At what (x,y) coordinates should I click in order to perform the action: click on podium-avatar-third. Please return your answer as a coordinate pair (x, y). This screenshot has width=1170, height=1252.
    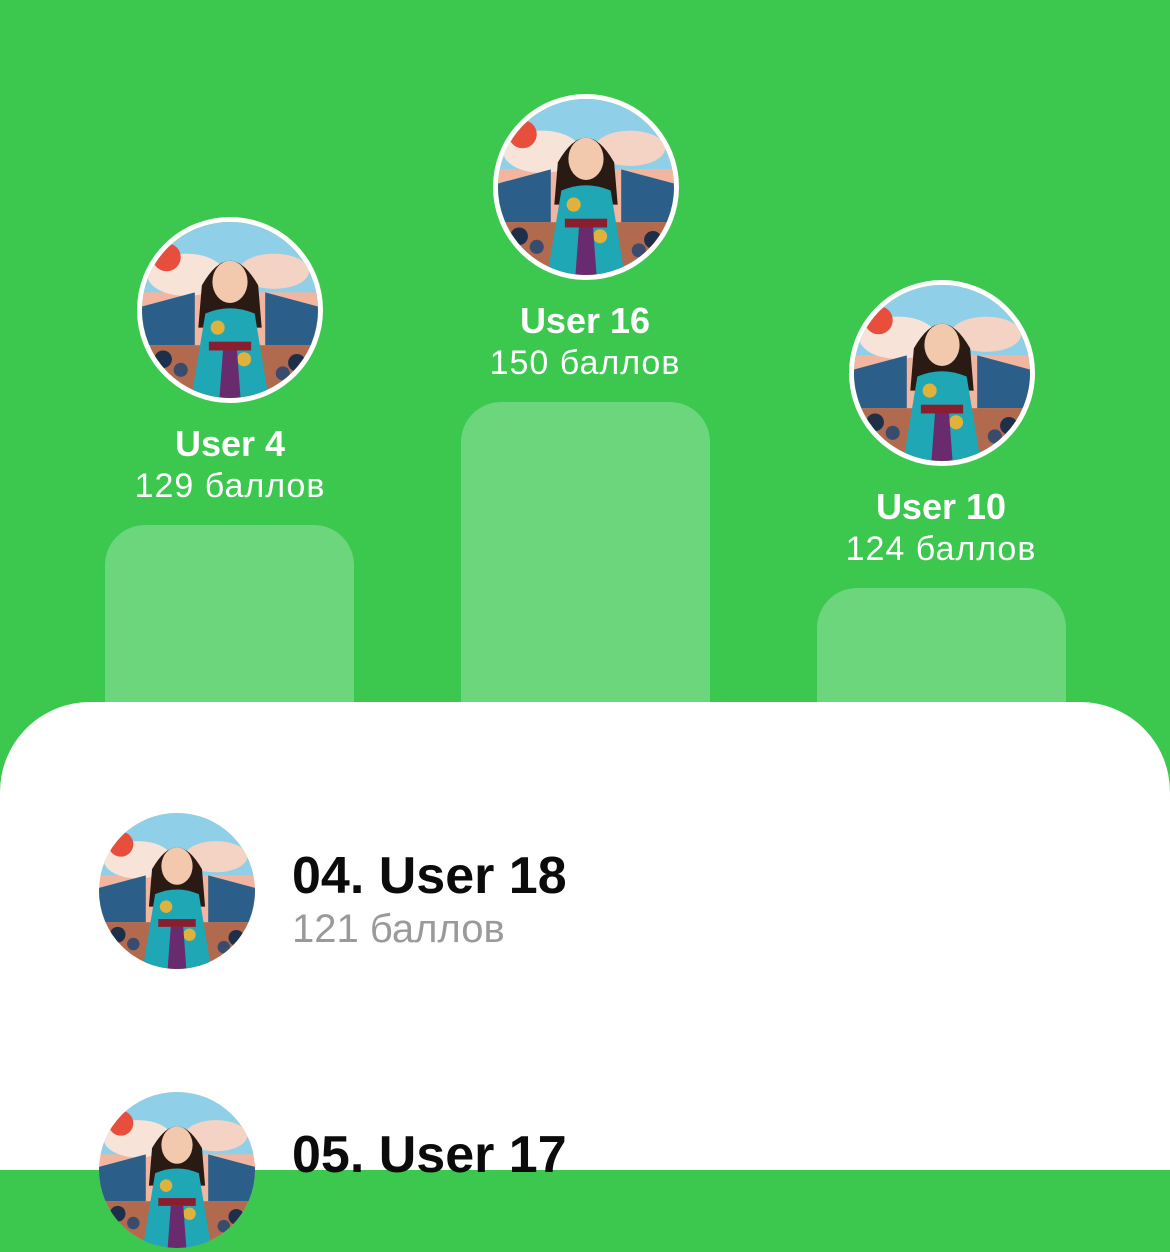
    Looking at the image, I should click on (942, 373).